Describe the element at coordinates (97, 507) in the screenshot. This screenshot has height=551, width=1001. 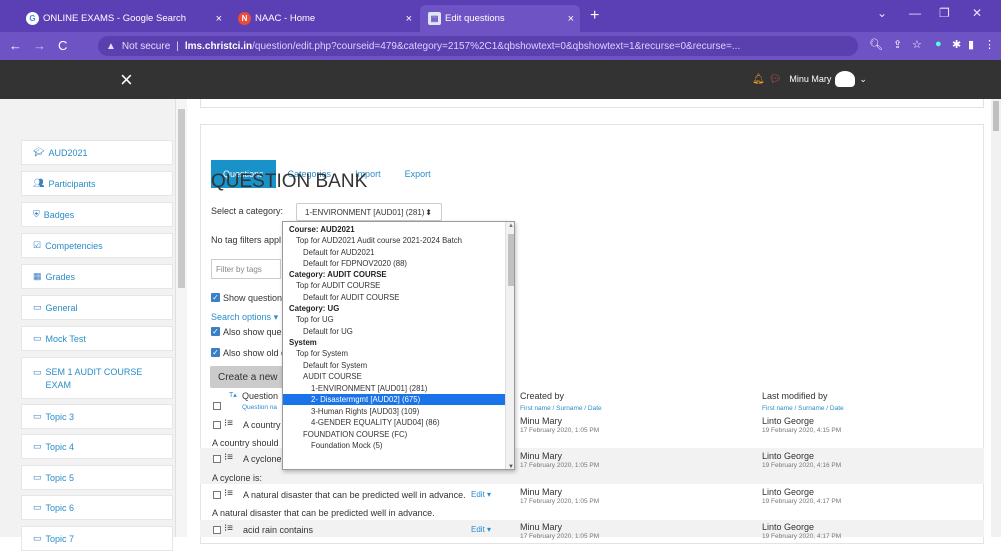
I see `sidebar-item-topic-6: ▭ Topic 6` at that location.